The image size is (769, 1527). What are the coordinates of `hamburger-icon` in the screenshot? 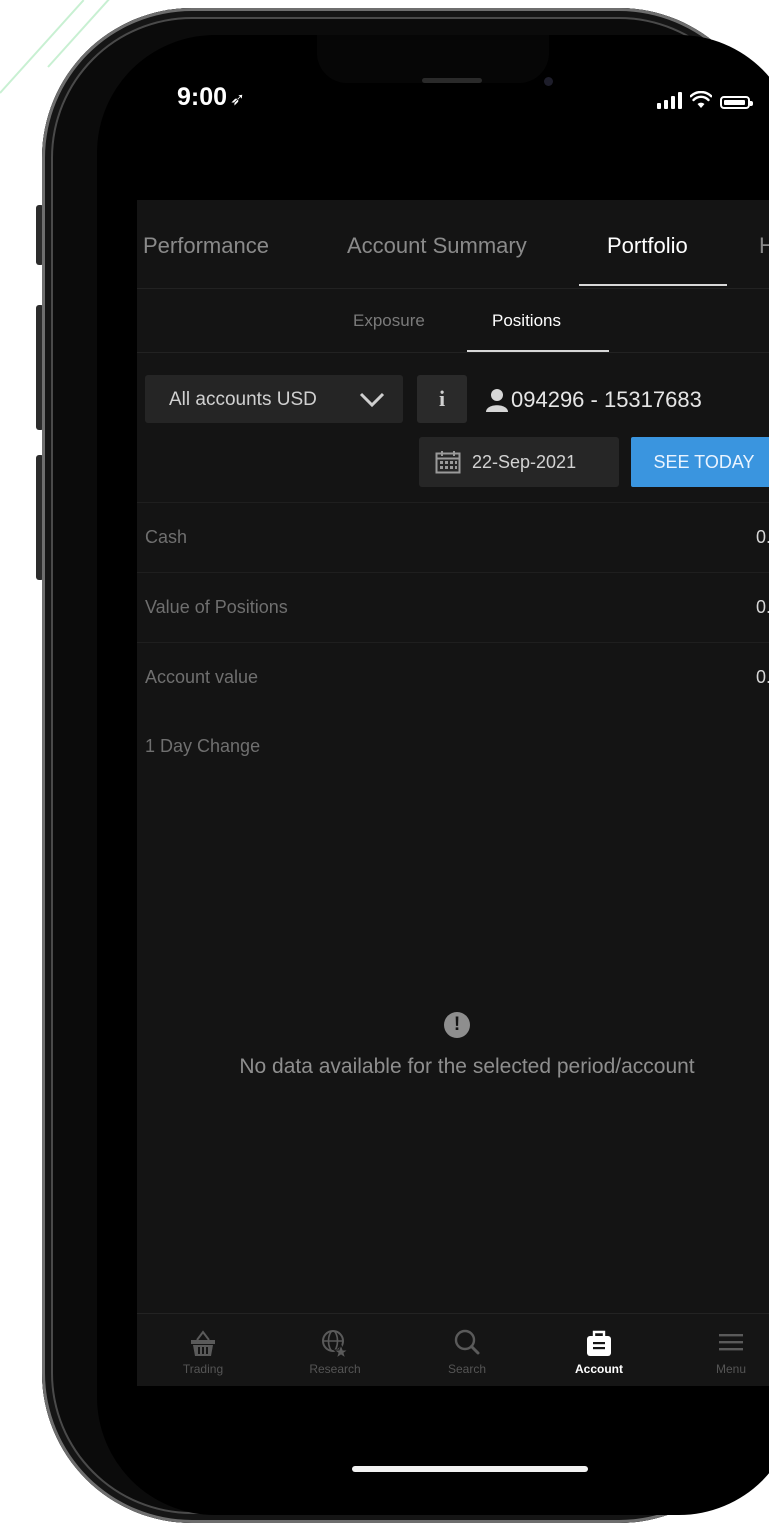 It's located at (731, 1342).